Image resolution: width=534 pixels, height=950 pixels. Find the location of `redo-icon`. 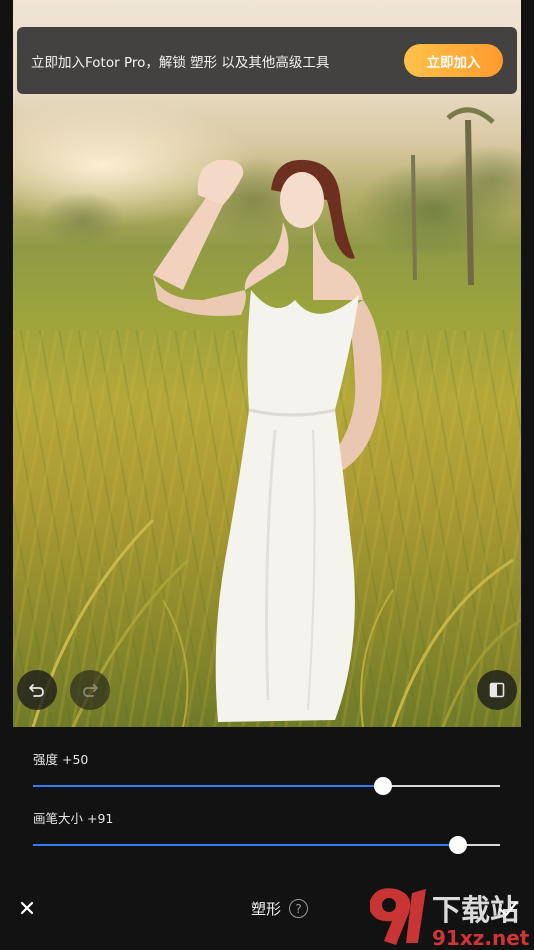

redo-icon is located at coordinates (90, 690).